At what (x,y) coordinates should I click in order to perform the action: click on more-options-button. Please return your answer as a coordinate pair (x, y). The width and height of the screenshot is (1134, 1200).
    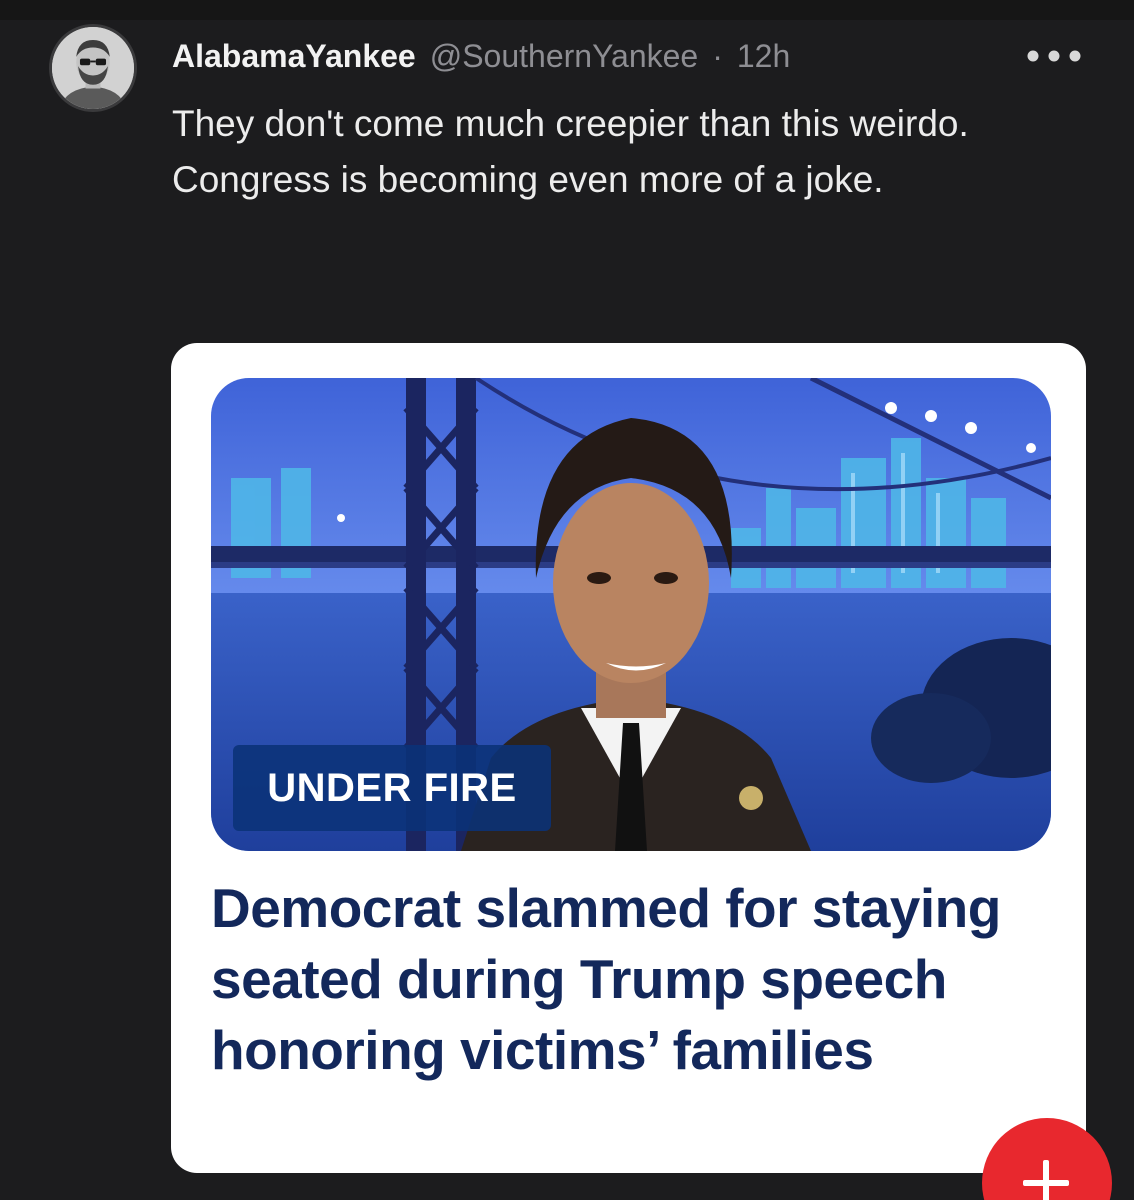
    Looking at the image, I should click on (1054, 56).